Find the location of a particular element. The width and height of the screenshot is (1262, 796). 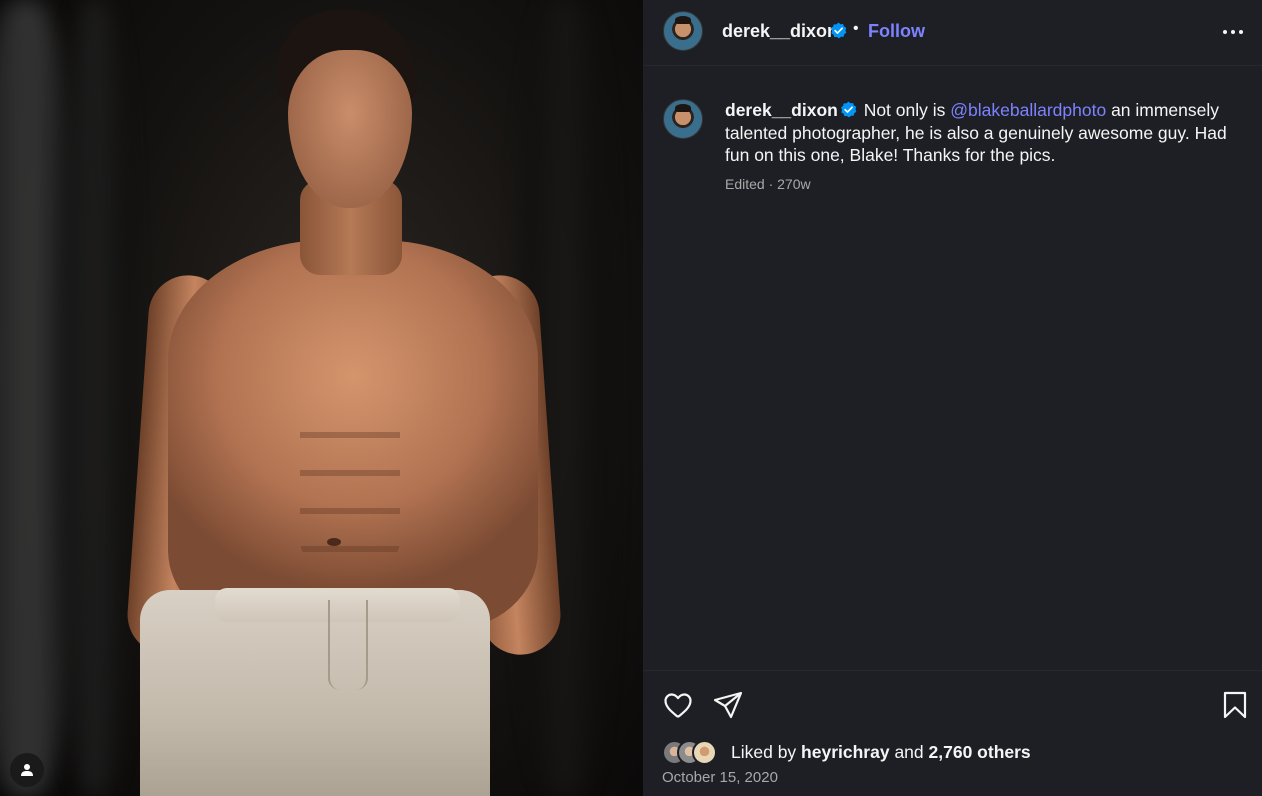

tagged-users-button is located at coordinates (27, 770).